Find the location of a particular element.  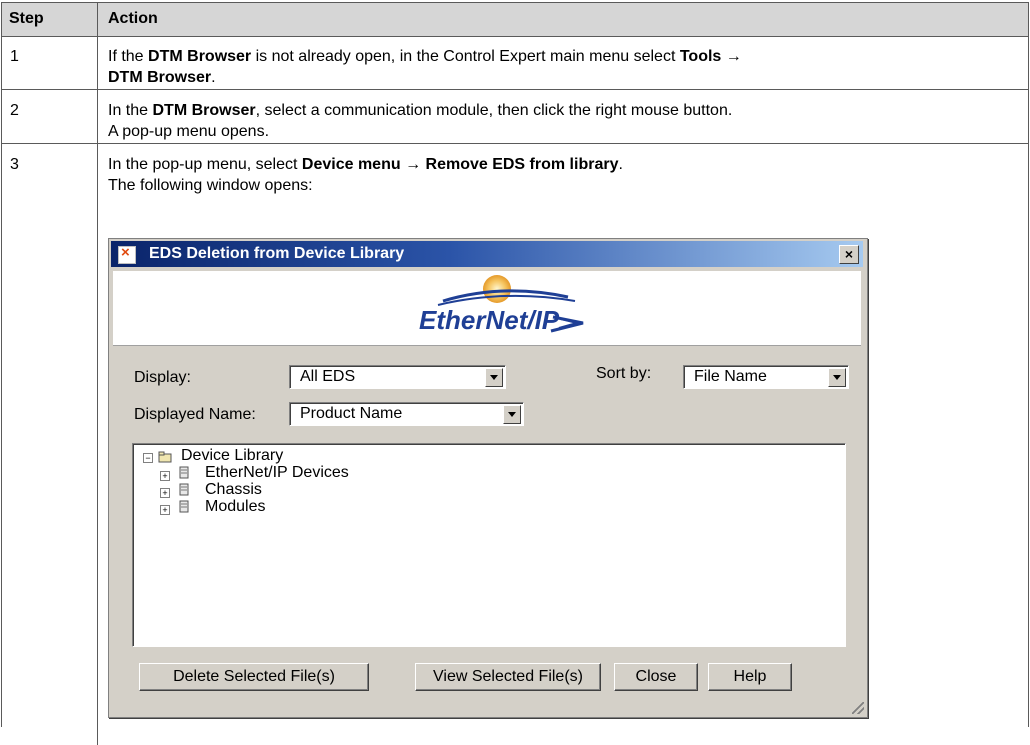

step-number: 3 is located at coordinates (14, 164).